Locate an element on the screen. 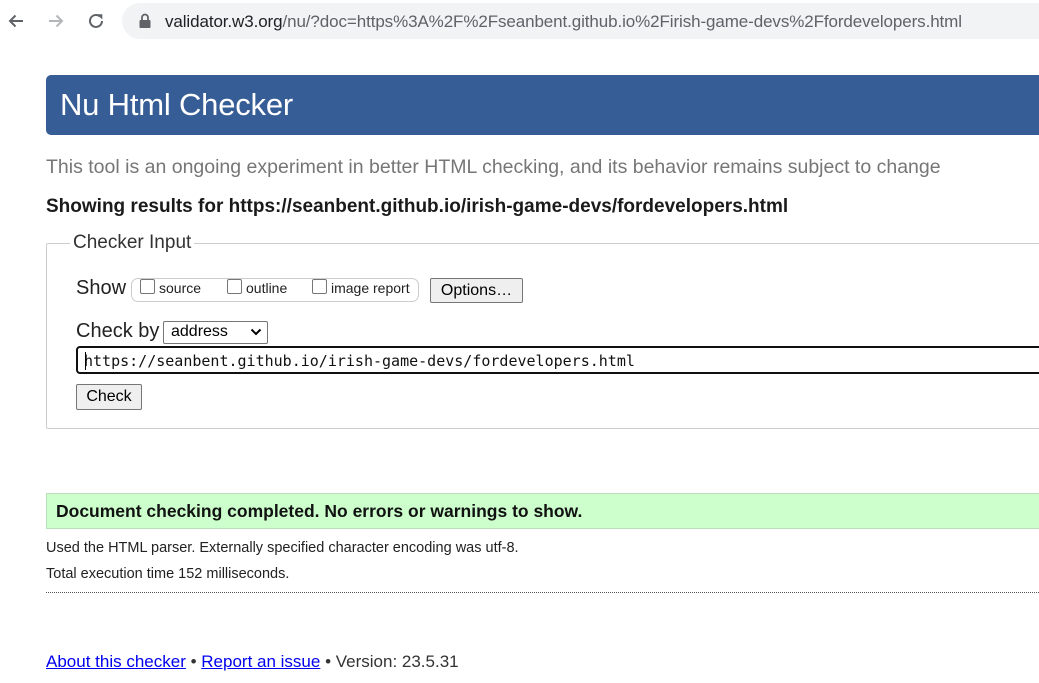 Image resolution: width=1039 pixels, height=683 pixels. show-source-checkbox: source is located at coordinates (171, 287).